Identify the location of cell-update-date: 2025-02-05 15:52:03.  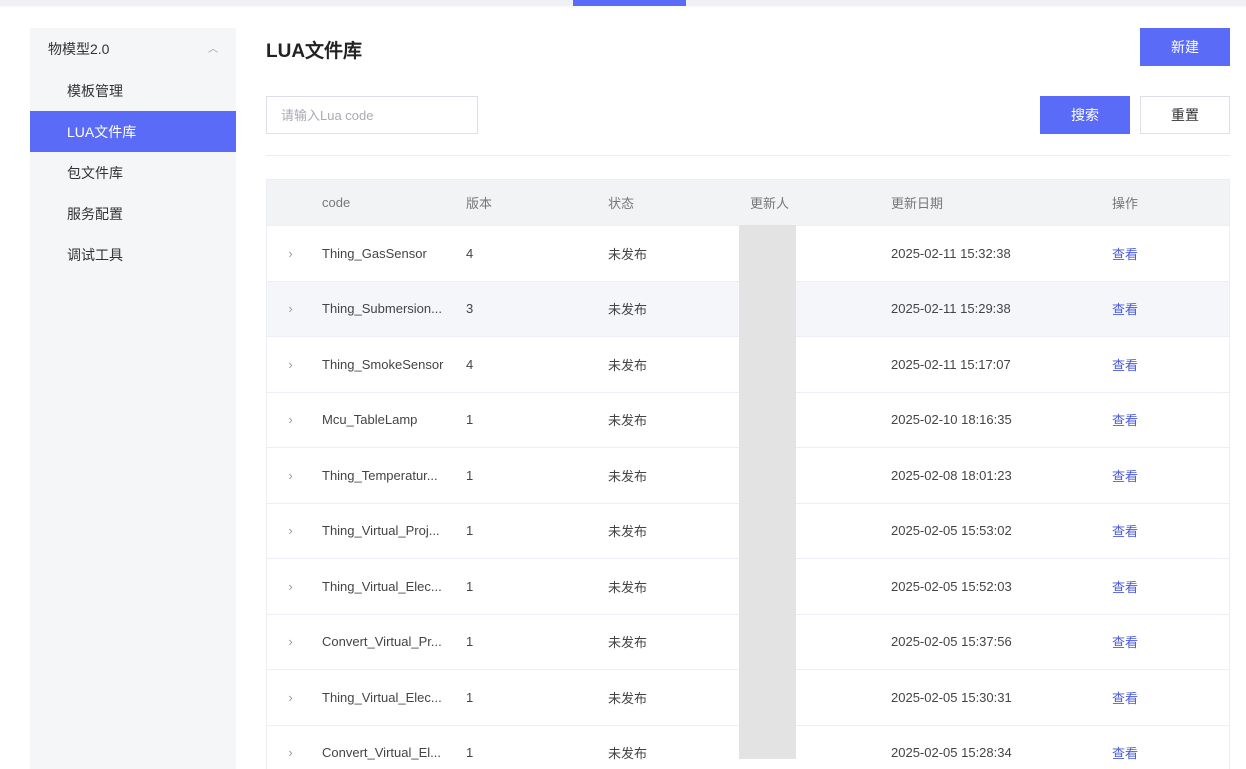
(951, 586).